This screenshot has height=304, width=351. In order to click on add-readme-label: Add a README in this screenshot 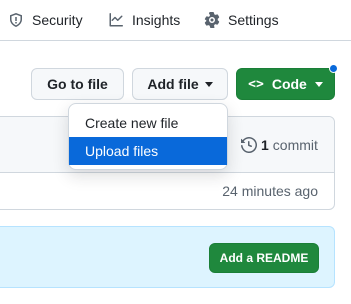, I will do `click(264, 258)`.